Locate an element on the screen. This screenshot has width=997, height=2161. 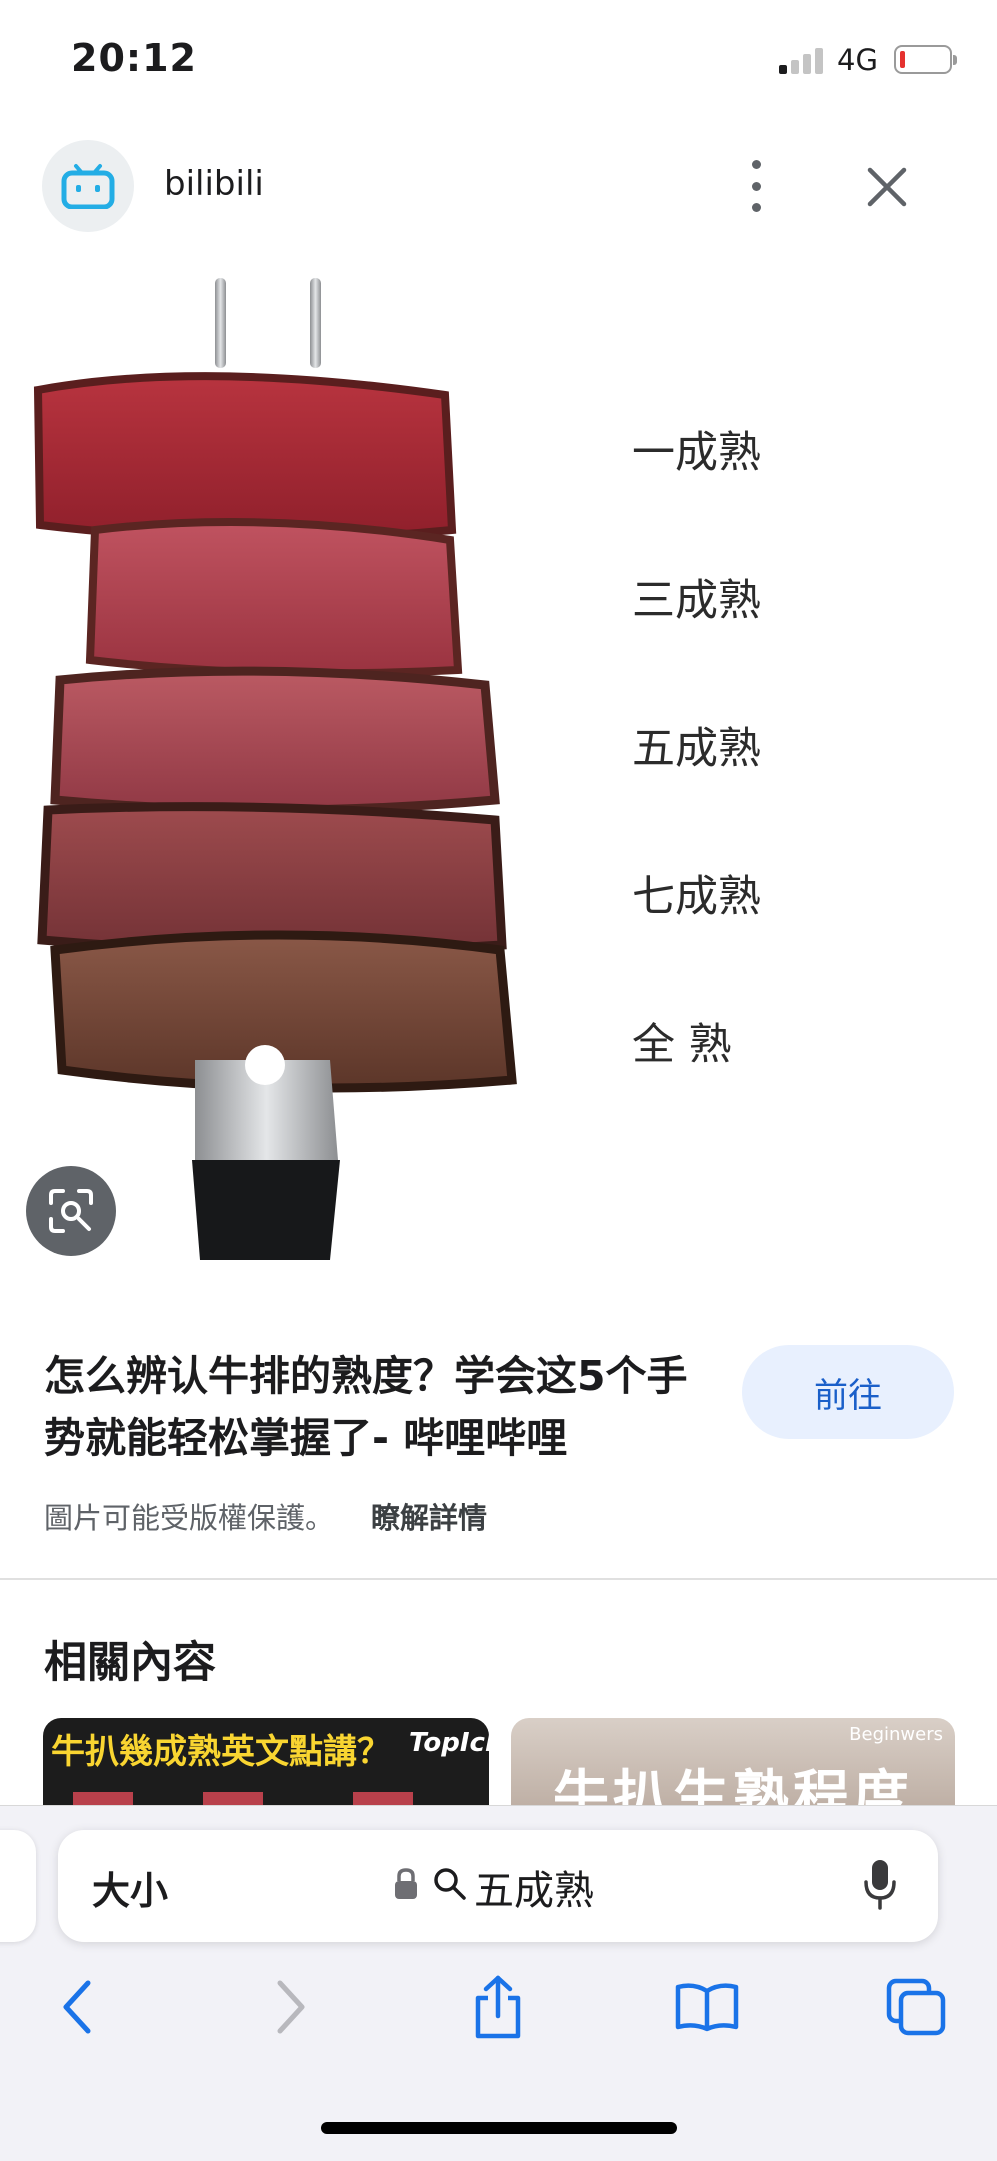
back-button is located at coordinates (78, 2007).